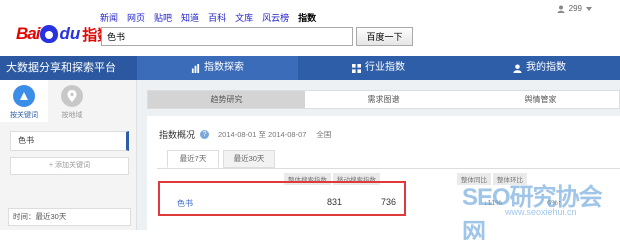  Describe the element at coordinates (69, 166) in the screenshot. I see `add-keyword-button: + 添加关键词` at that location.